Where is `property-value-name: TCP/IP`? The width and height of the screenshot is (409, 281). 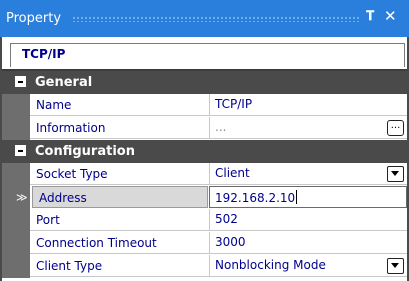 property-value-name: TCP/IP is located at coordinates (308, 105).